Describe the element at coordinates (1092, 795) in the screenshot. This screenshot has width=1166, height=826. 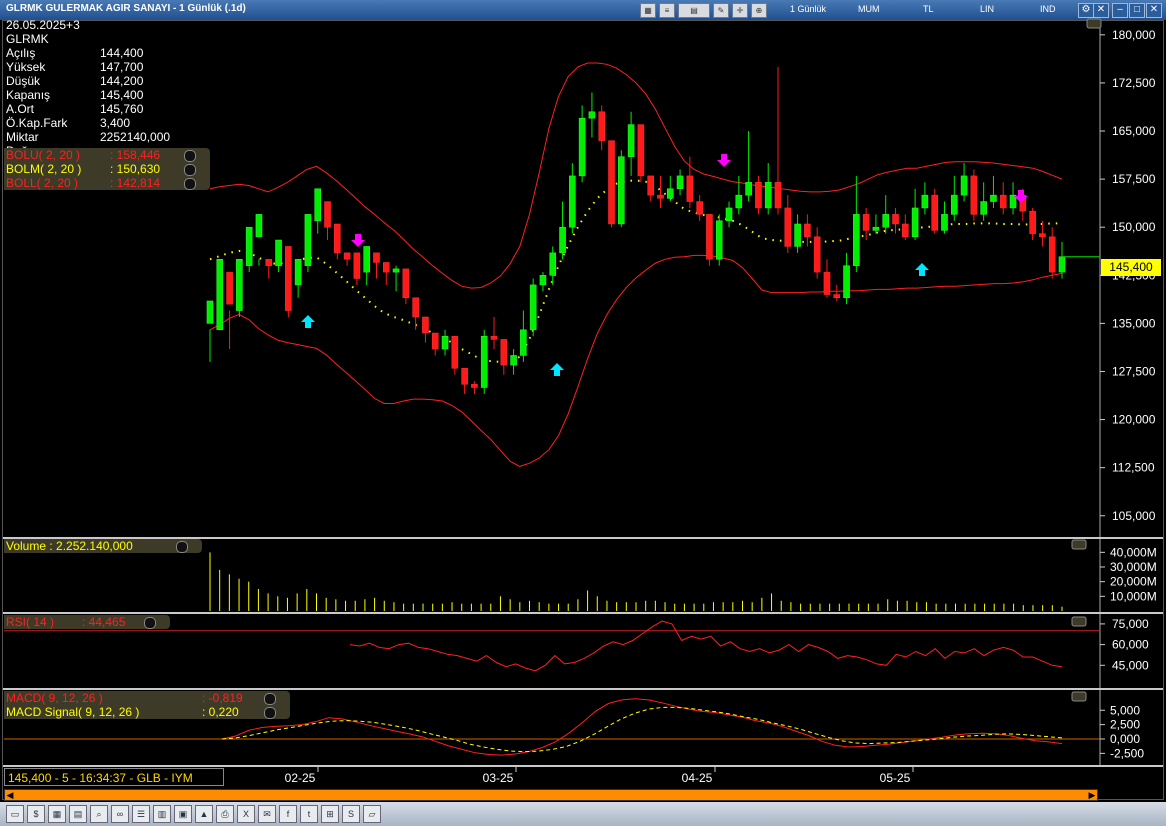
I see `scroll-right-icon: ▶` at that location.